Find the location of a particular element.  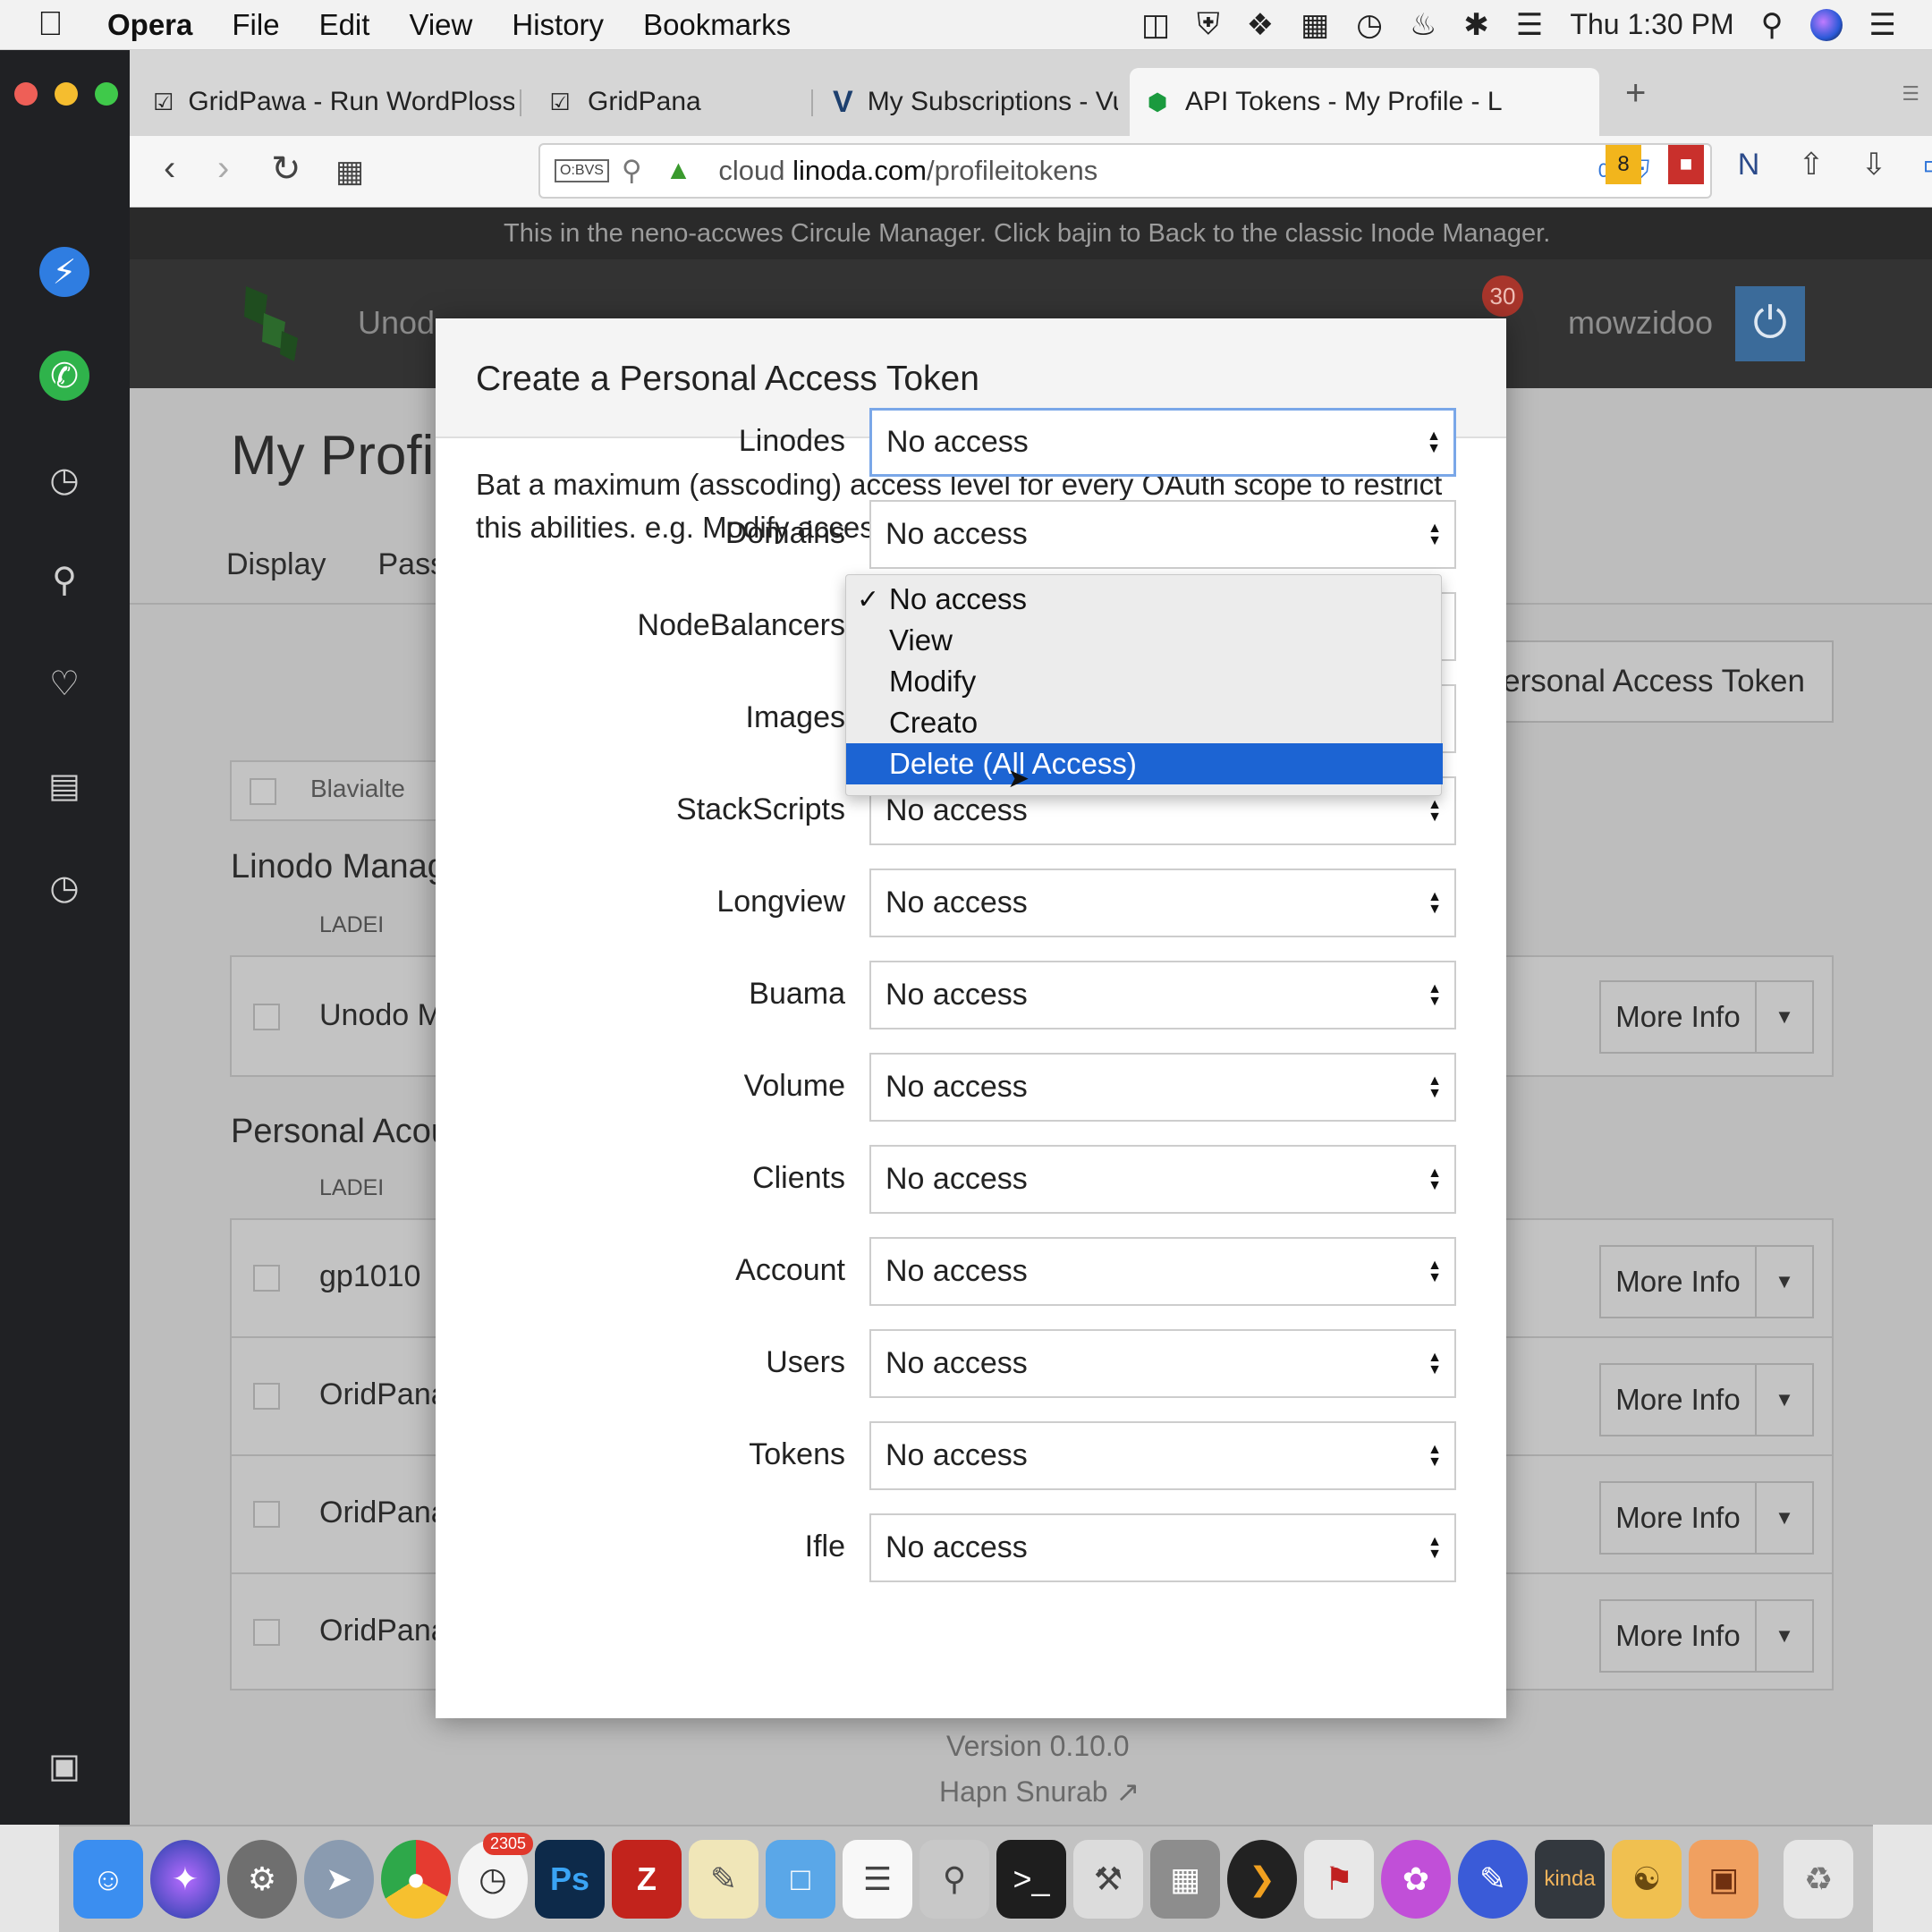

heart-icon: ♡ is located at coordinates (64, 683).